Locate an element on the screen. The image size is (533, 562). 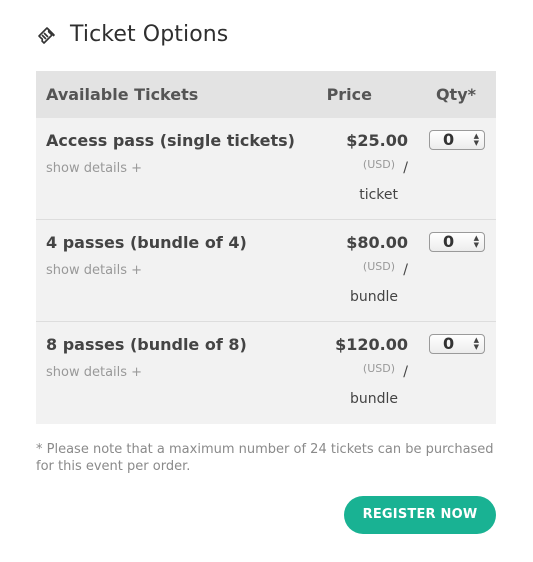
ticket-options-header: Ticket Options is located at coordinates (132, 34).